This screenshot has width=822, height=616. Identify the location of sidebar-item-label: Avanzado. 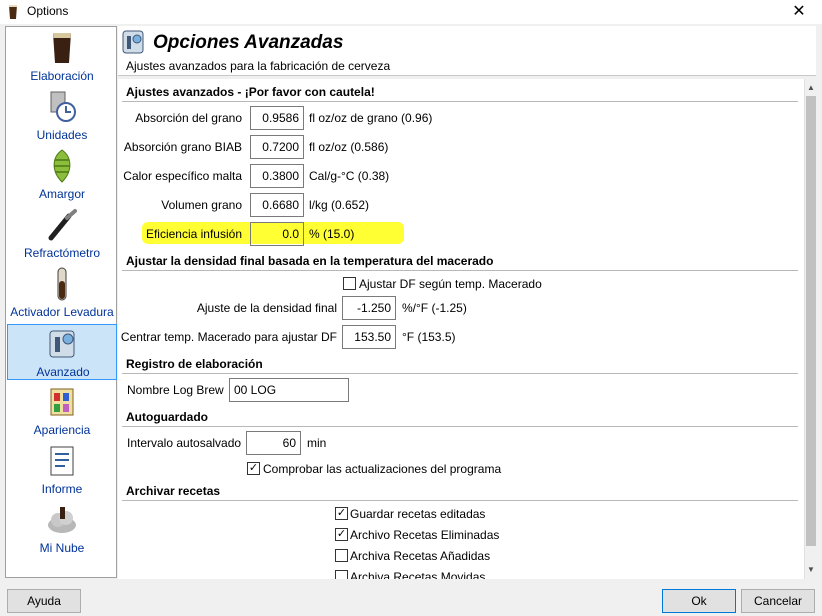
(63, 372).